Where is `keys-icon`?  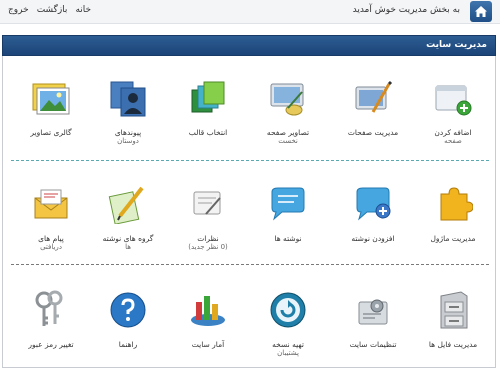 keys-icon is located at coordinates (49, 308).